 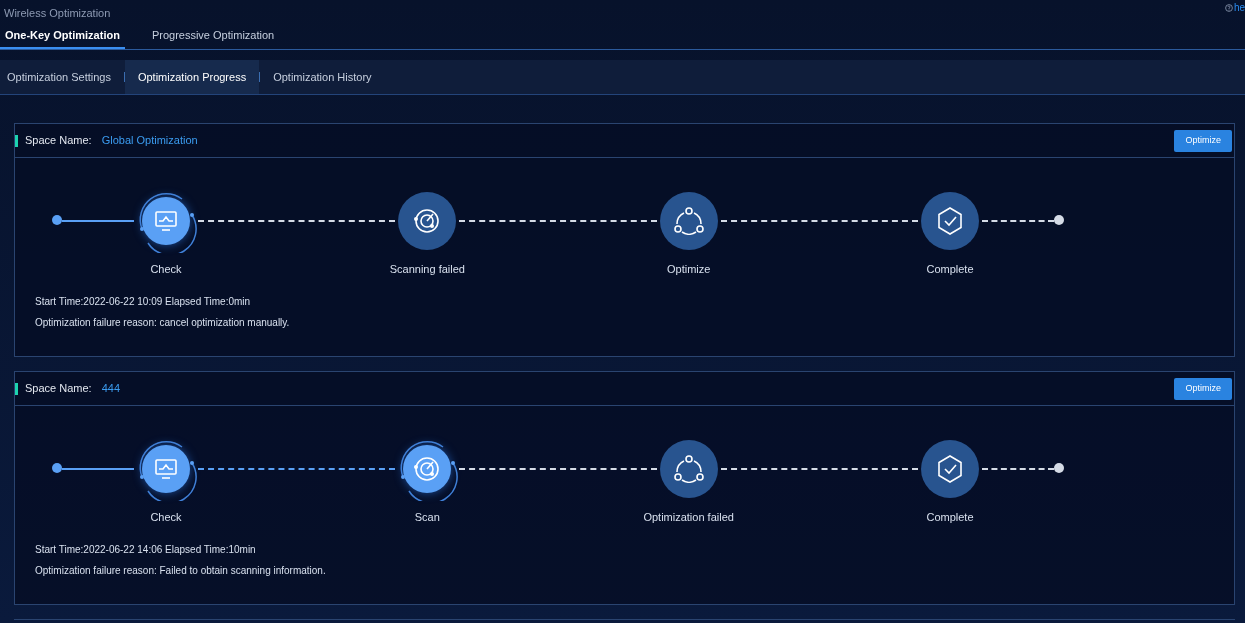 What do you see at coordinates (143, 301) in the screenshot?
I see `start-time-text: Start Time:2022-06-22 10:09 Elapsed Time:0min` at bounding box center [143, 301].